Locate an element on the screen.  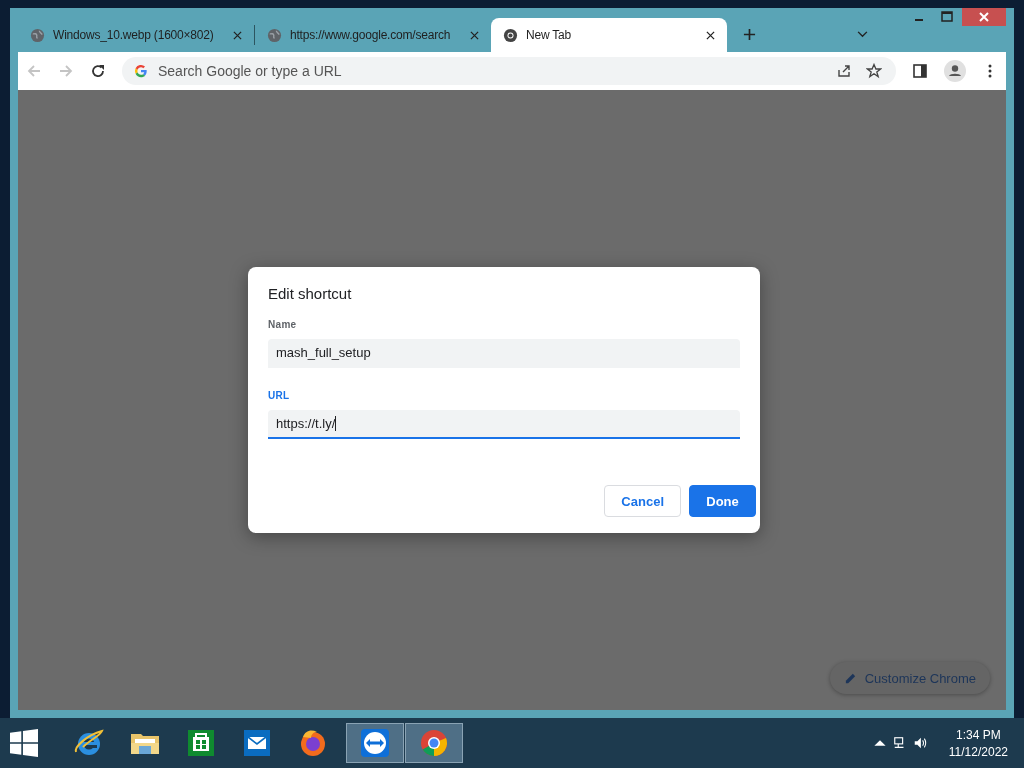
chevron-down-icon is located at coordinates (862, 34).